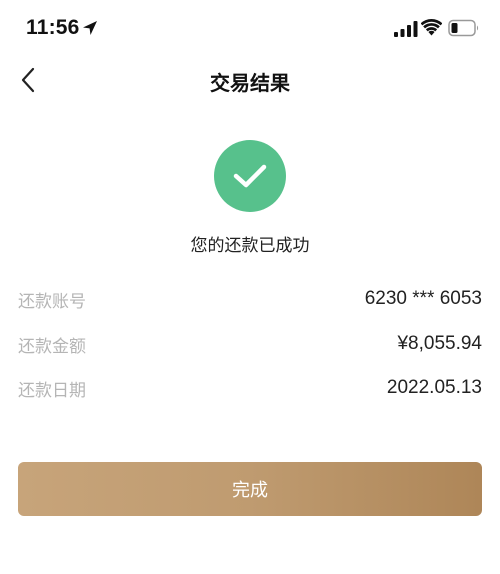 This screenshot has width=500, height=574. What do you see at coordinates (431, 27) in the screenshot?
I see `wifi-icon` at bounding box center [431, 27].